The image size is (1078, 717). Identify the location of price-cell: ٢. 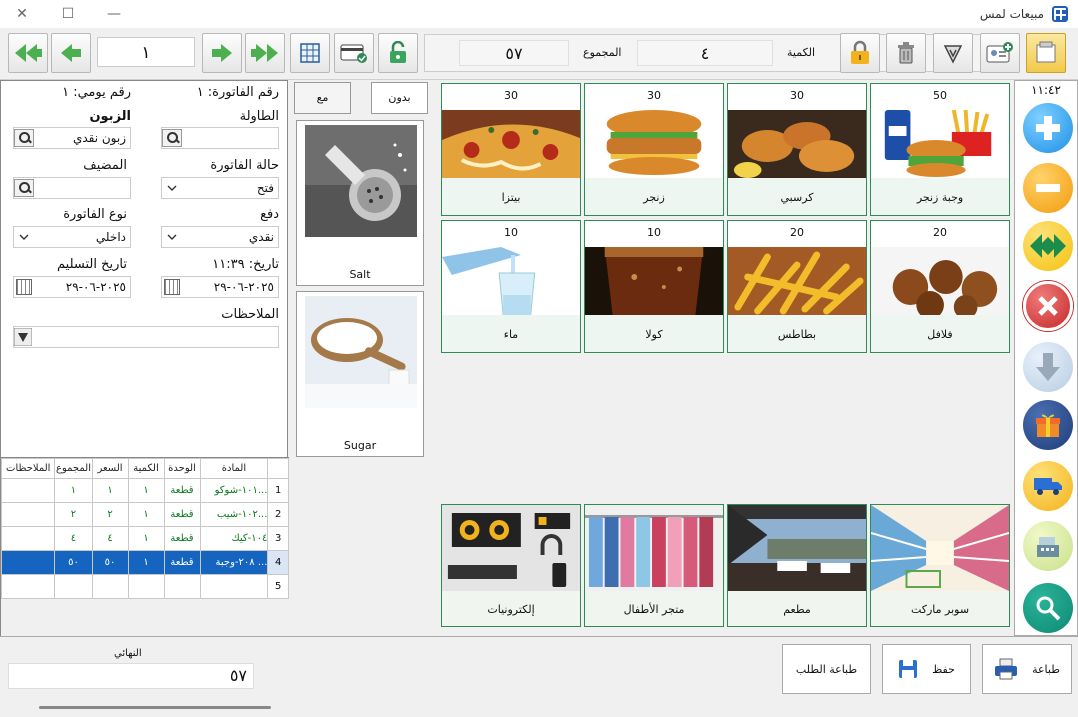
(110, 514).